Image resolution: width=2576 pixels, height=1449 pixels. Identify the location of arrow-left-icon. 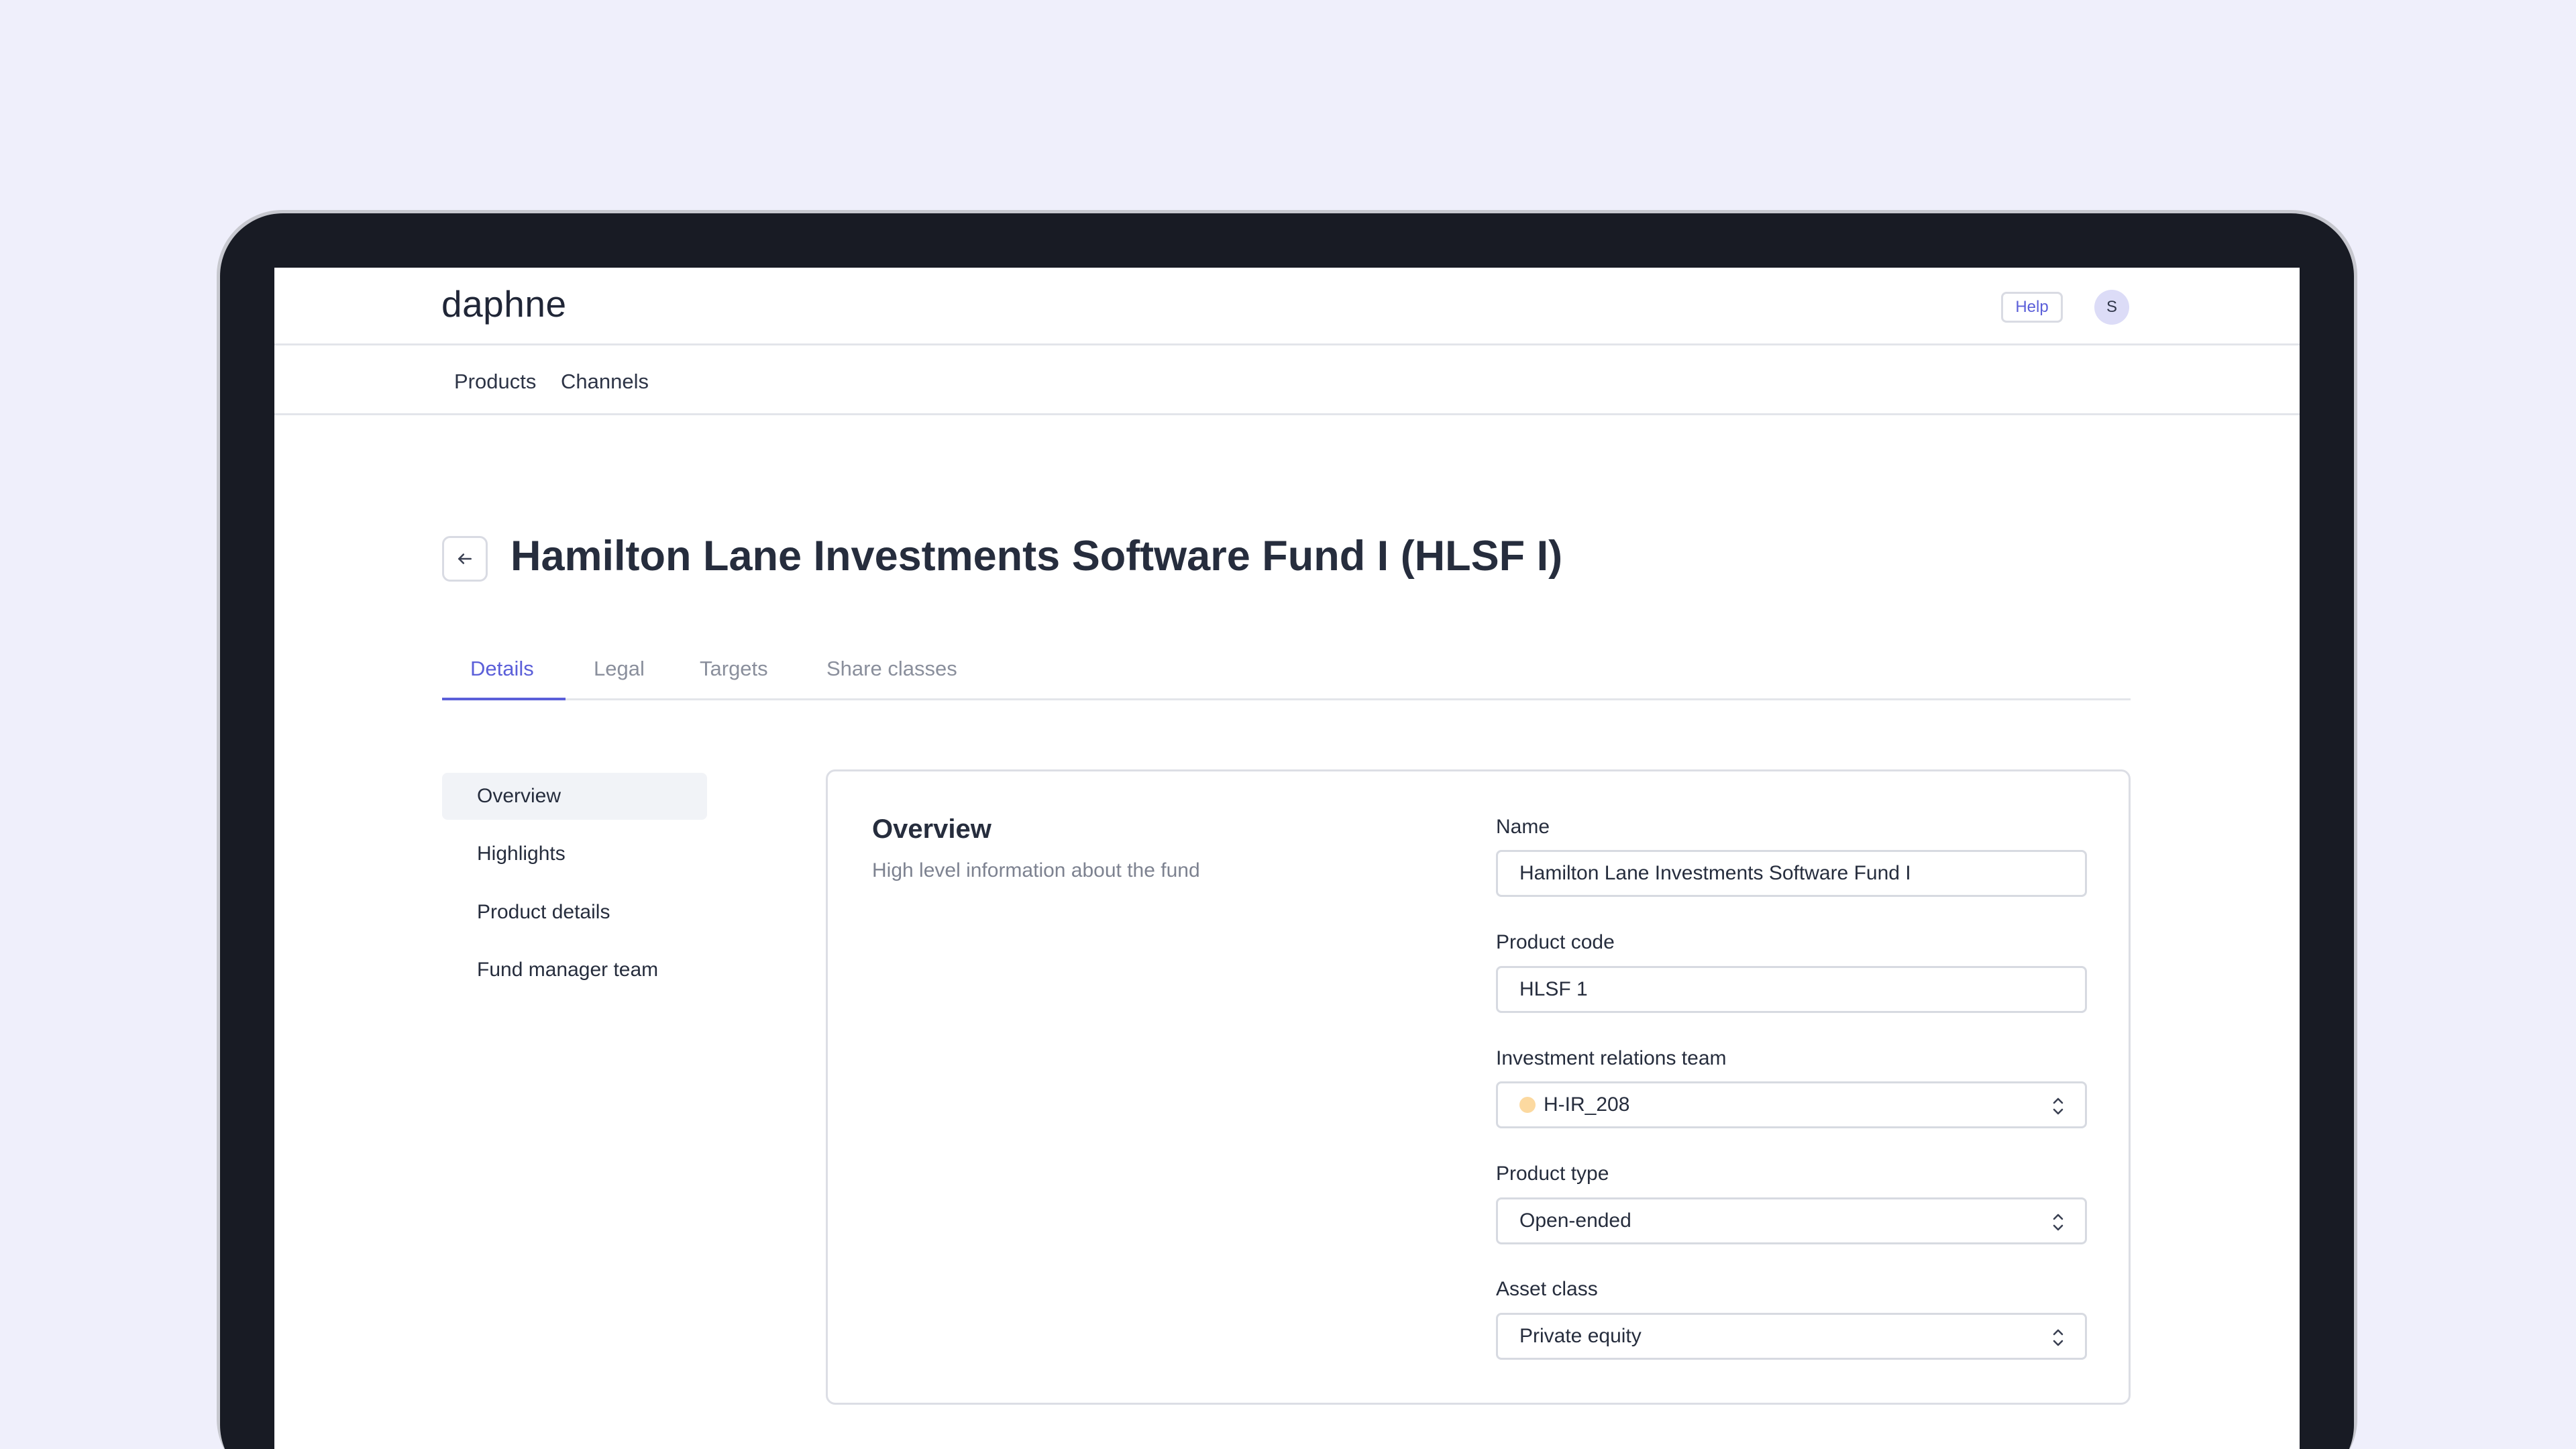
(465, 558).